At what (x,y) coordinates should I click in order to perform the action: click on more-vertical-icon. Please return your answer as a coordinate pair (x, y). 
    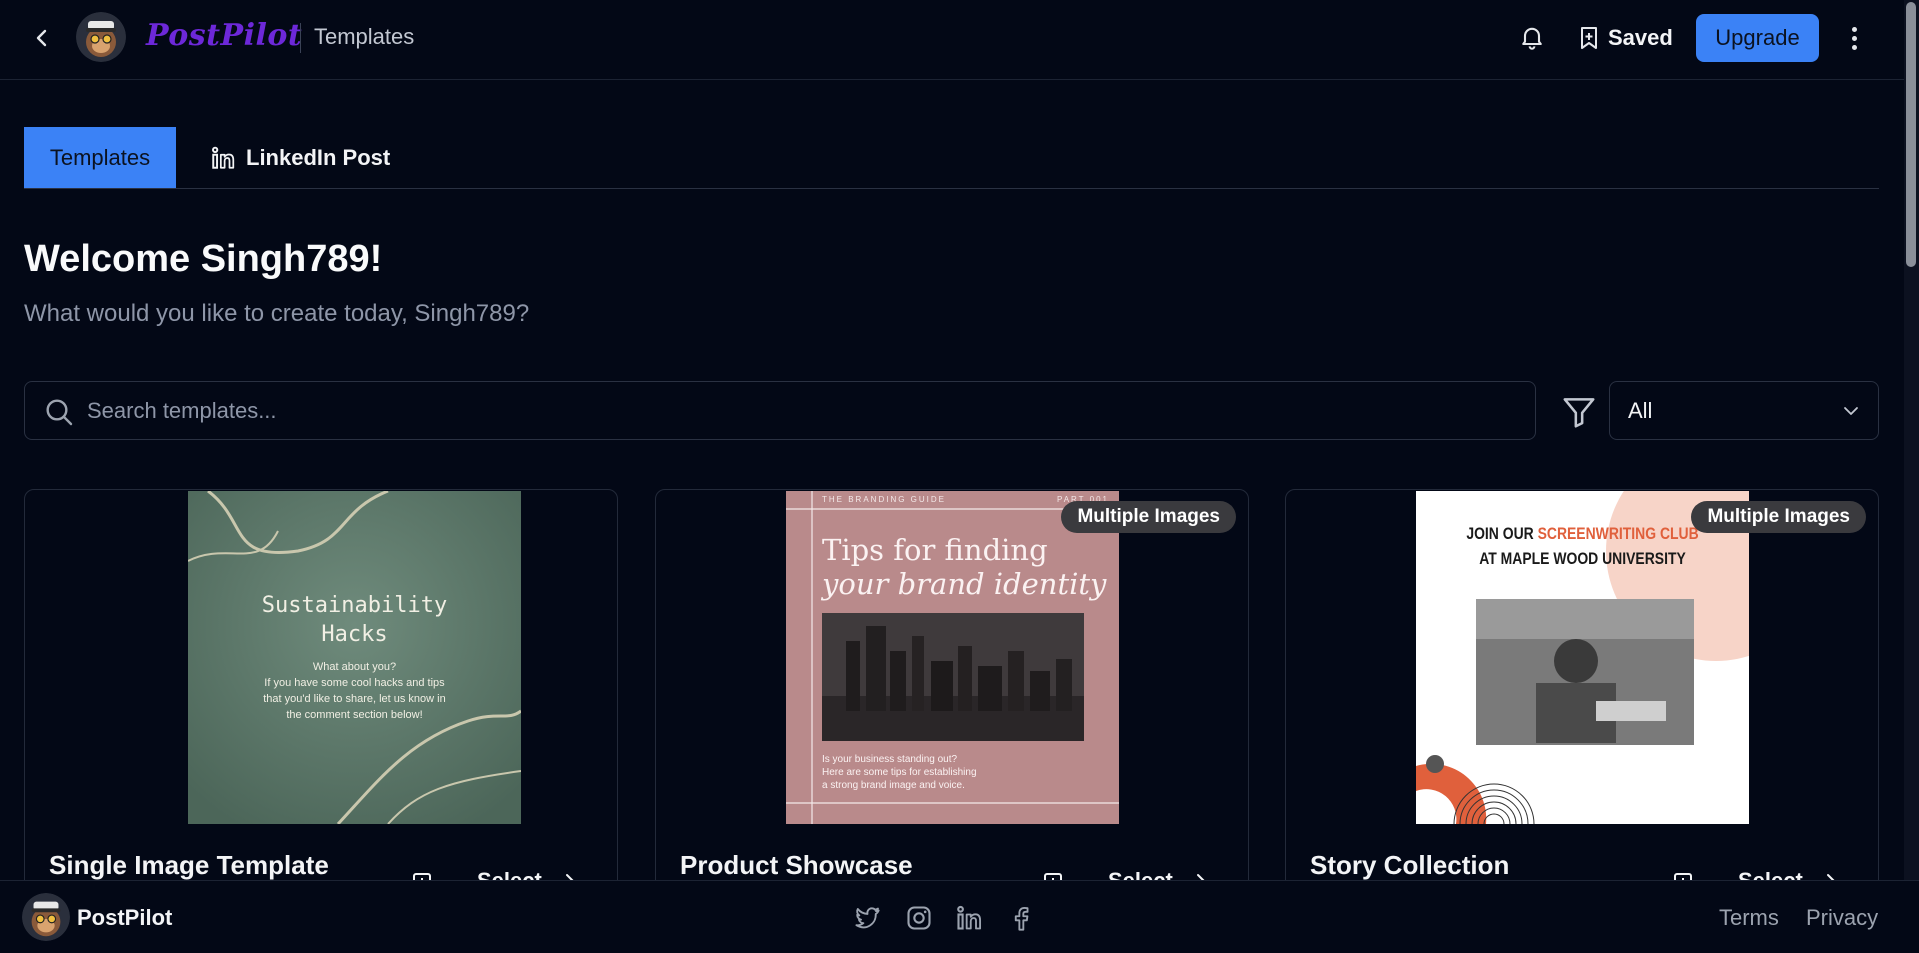
    Looking at the image, I should click on (1854, 38).